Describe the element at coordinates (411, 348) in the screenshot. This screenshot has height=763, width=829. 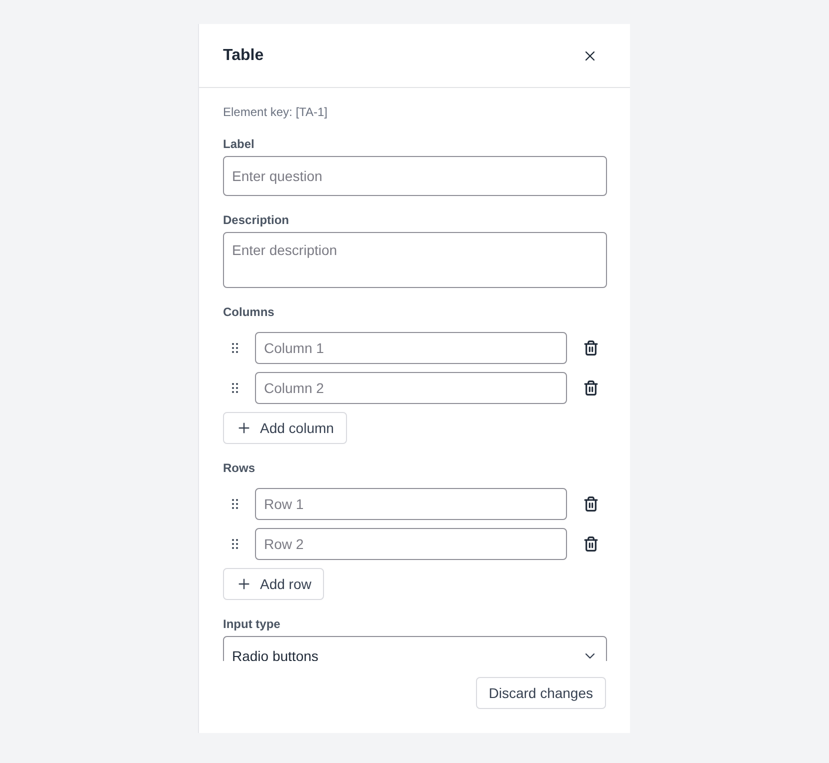
I see `option-input-field: Column 1` at that location.